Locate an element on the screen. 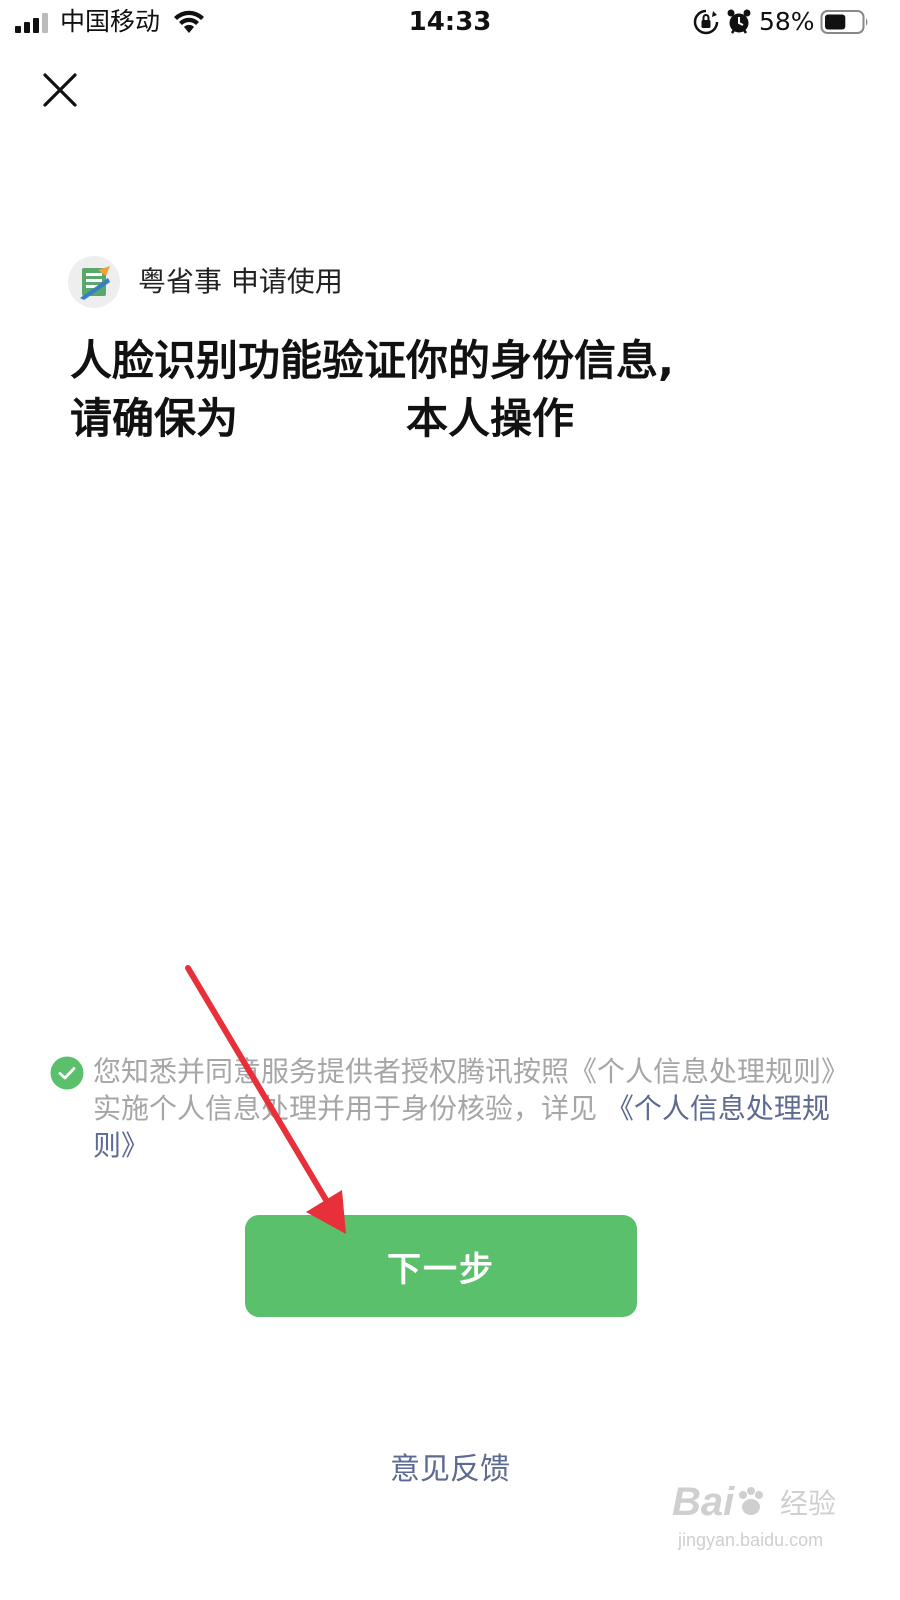 The image size is (900, 1600). watermark-brand: Bai is located at coordinates (720, 1502).